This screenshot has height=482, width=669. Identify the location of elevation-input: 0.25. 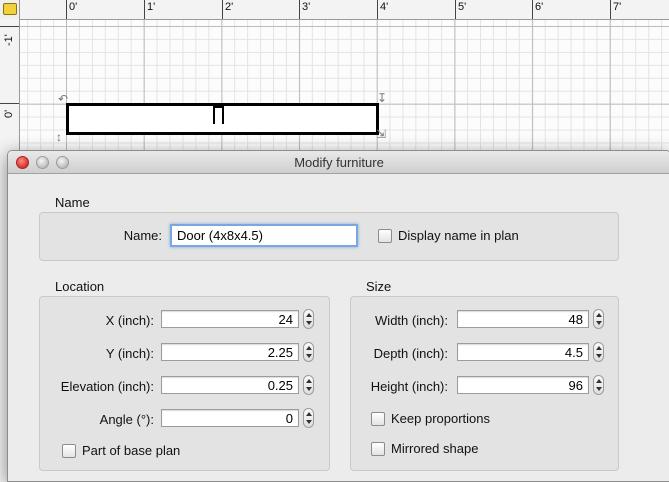
(230, 385).